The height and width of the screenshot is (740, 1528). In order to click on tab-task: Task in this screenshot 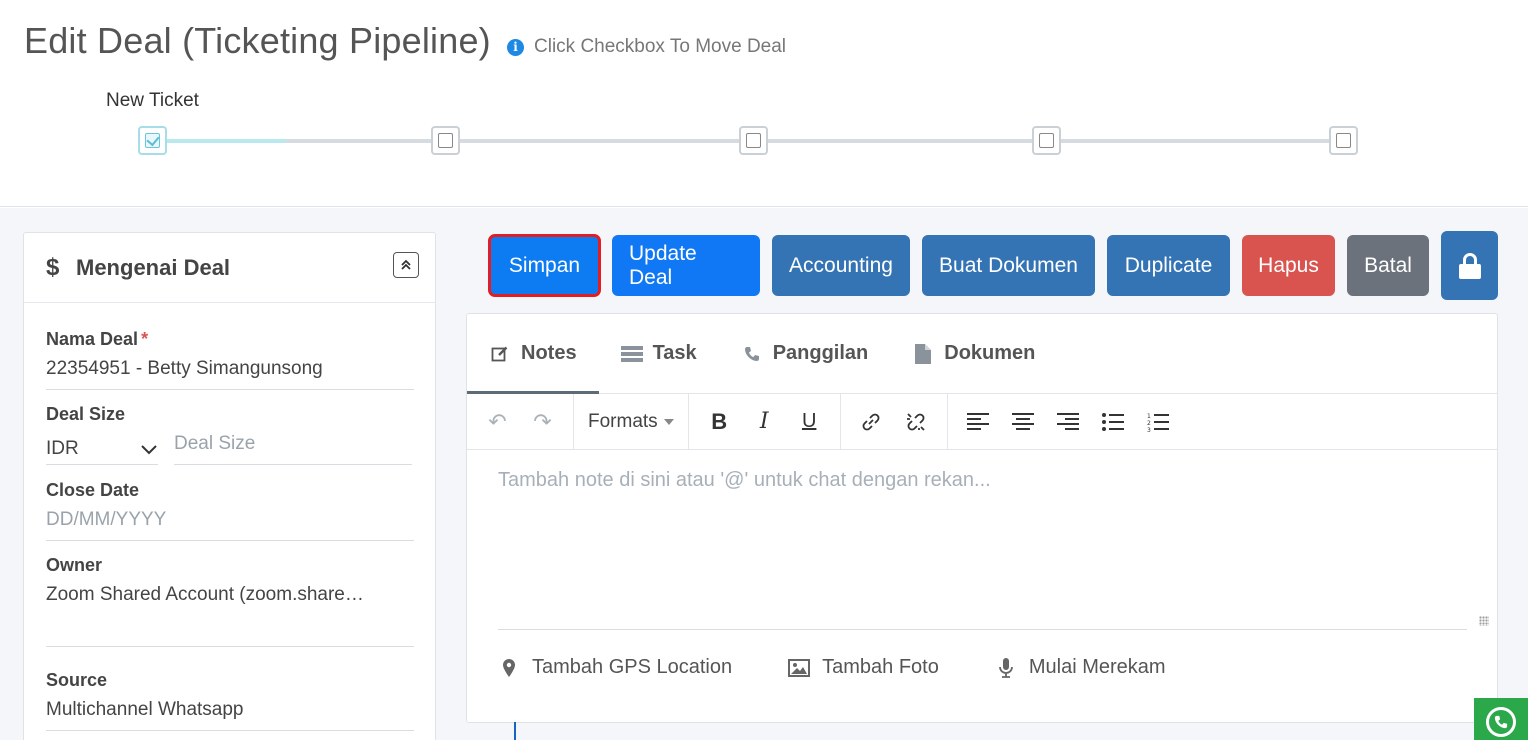, I will do `click(669, 353)`.